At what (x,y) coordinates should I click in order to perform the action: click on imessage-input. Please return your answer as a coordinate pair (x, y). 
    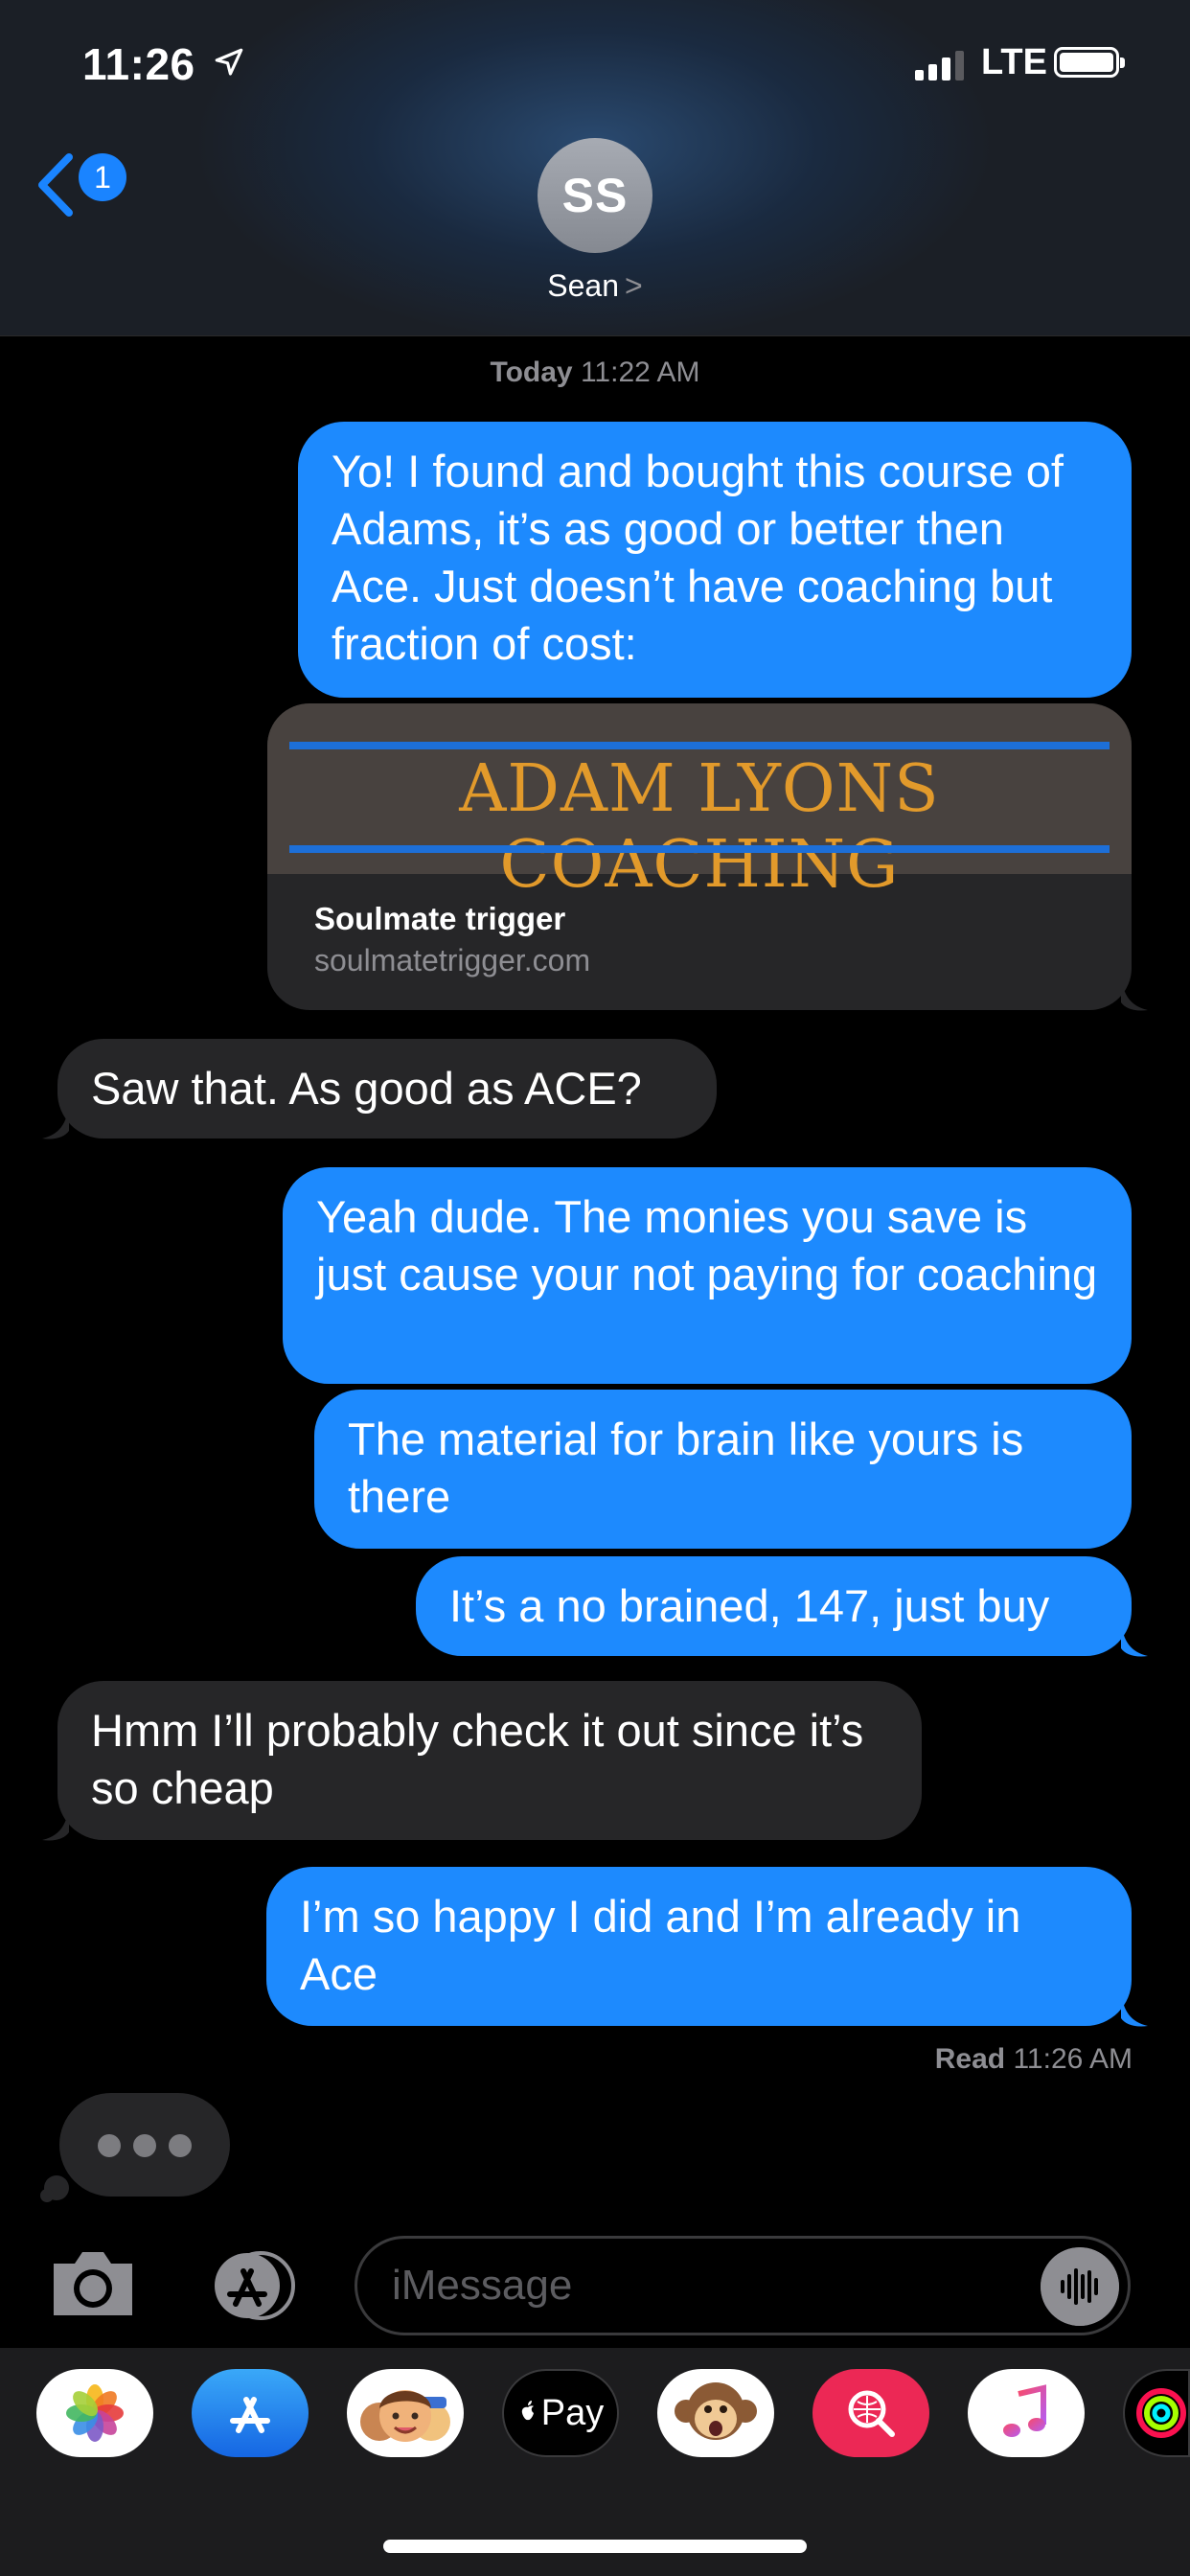
    Looking at the image, I should click on (743, 2285).